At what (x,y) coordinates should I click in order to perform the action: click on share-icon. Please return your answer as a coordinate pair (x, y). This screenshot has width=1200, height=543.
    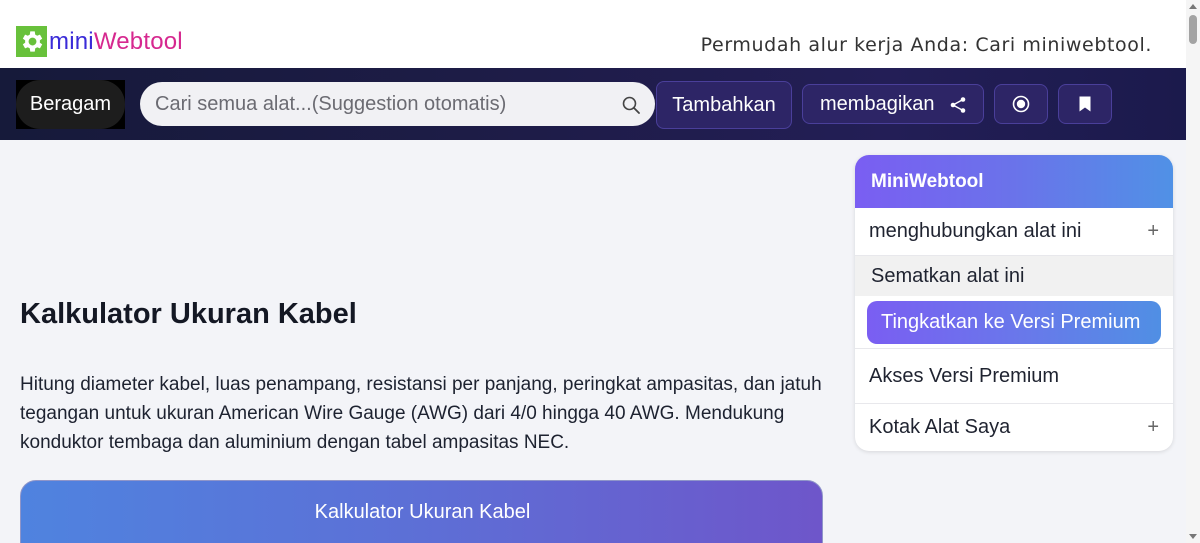
    Looking at the image, I should click on (958, 105).